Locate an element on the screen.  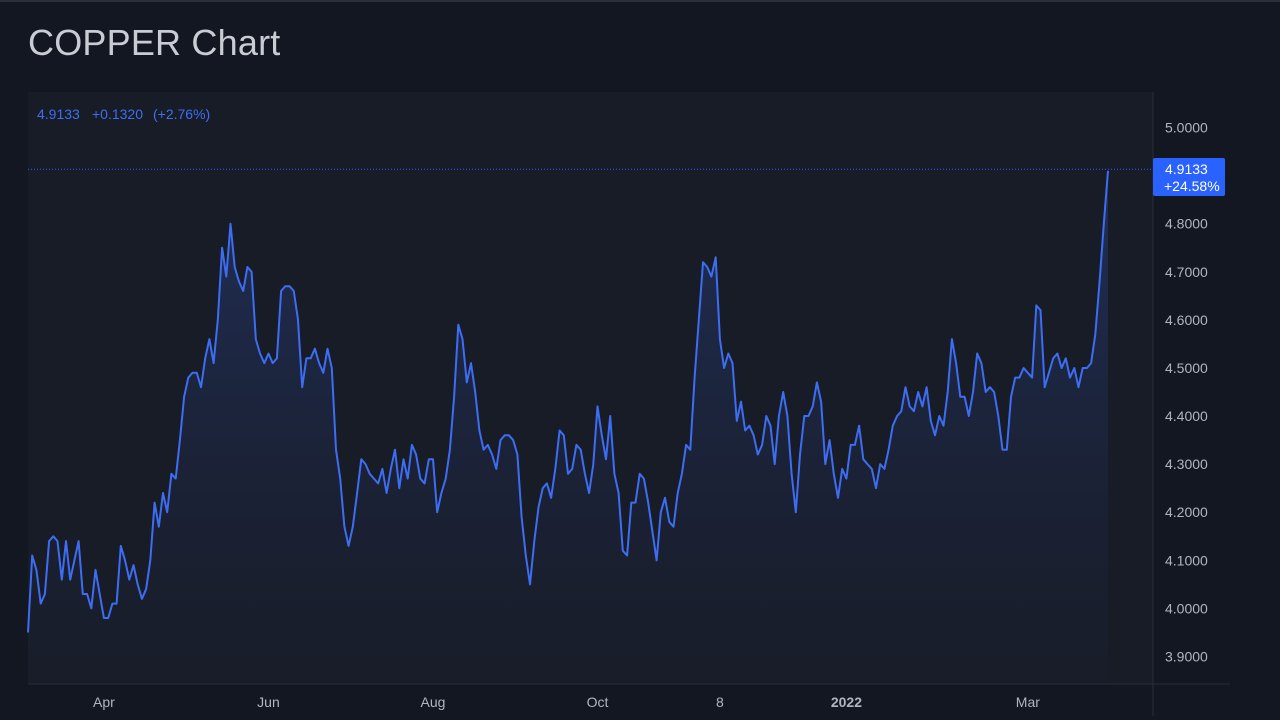
y-tick-label: 5.0000 is located at coordinates (1186, 128).